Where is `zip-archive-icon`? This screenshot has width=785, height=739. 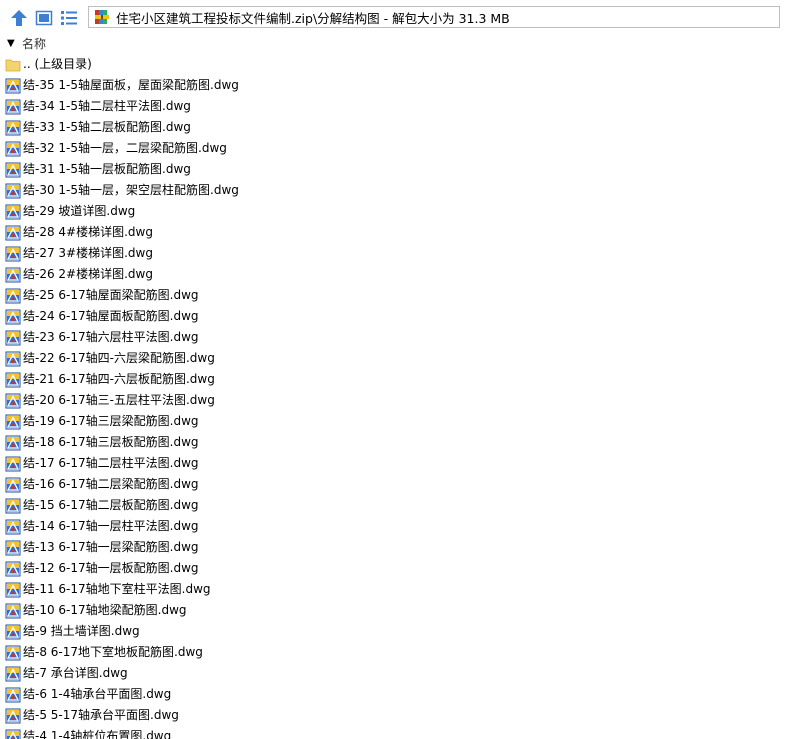 zip-archive-icon is located at coordinates (102, 17).